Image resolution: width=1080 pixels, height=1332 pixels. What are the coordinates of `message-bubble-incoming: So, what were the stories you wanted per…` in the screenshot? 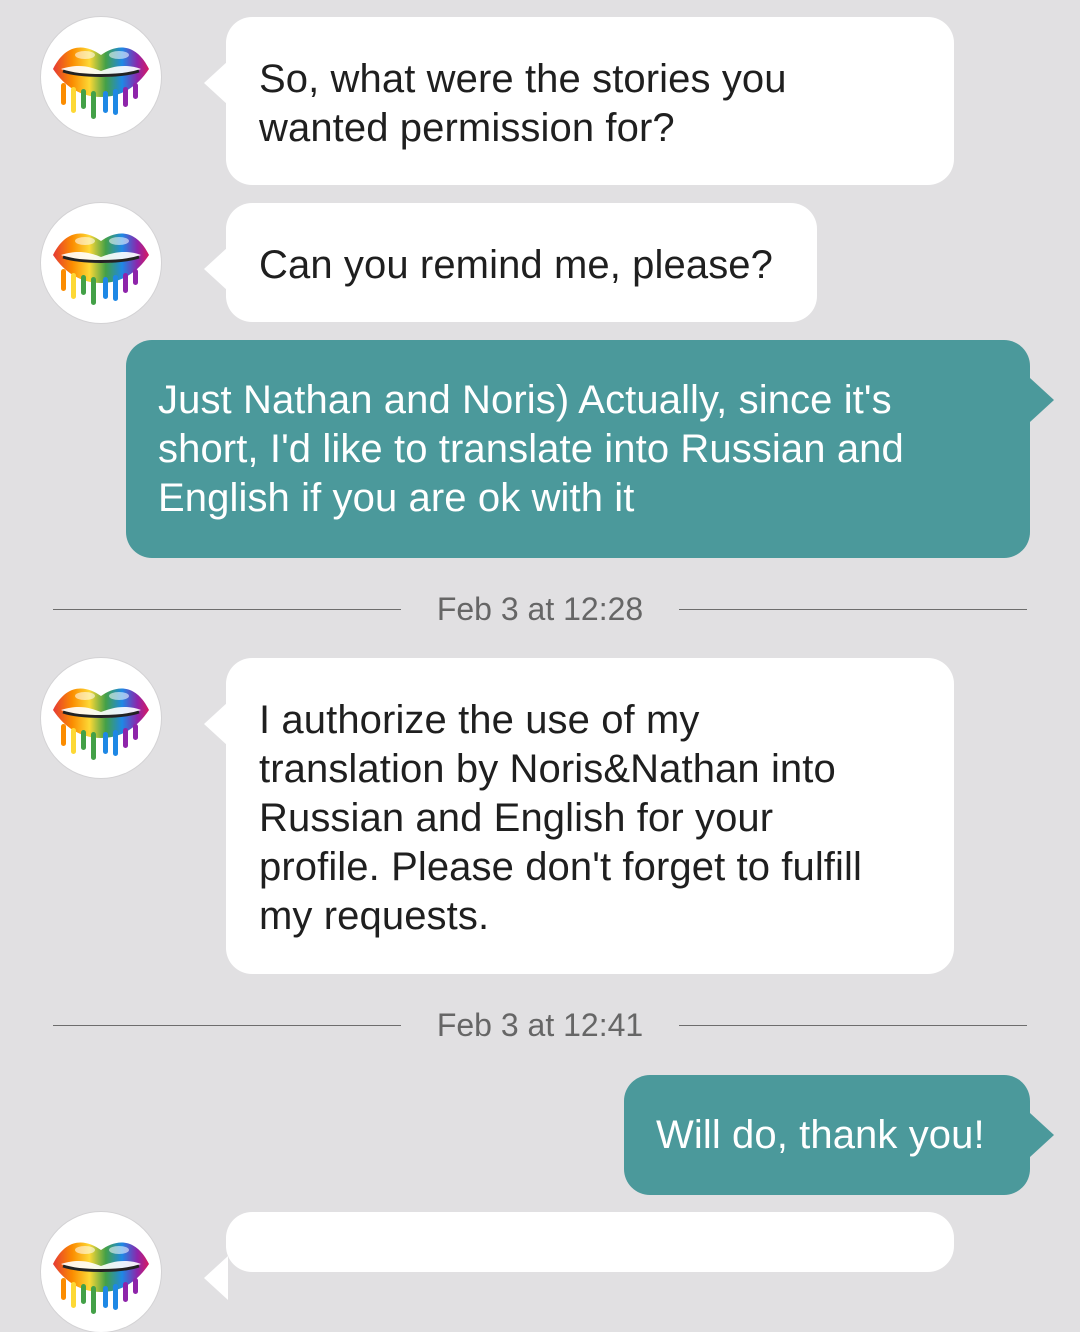 It's located at (579, 101).